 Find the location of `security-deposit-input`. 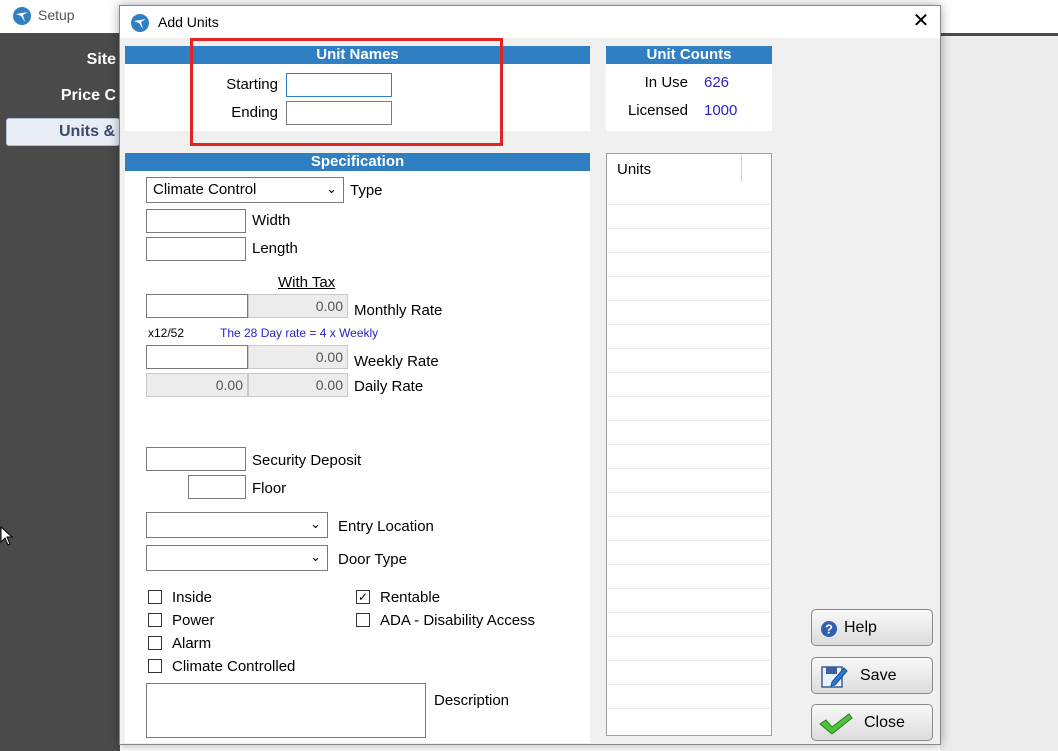

security-deposit-input is located at coordinates (196, 459).